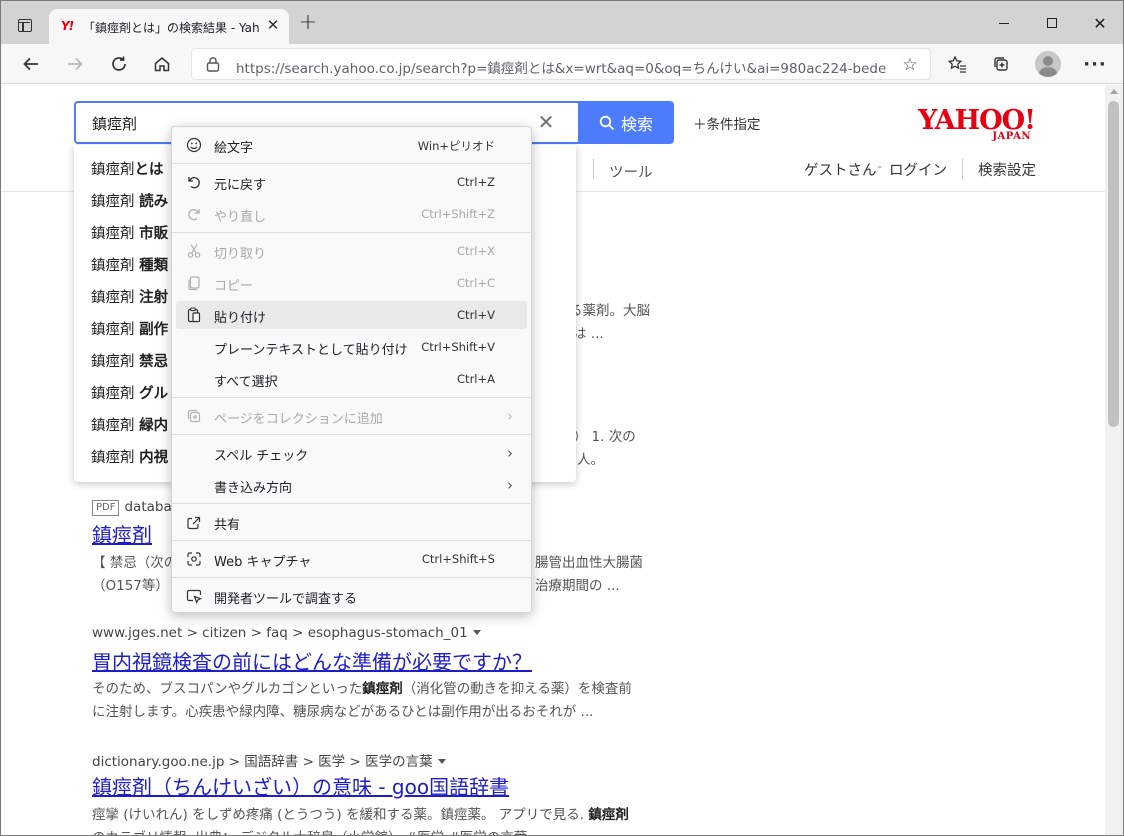  What do you see at coordinates (300, 785) in the screenshot?
I see `result-title: 鎮痙剤（ちんけいざい）の意味 - goo国語辞書` at bounding box center [300, 785].